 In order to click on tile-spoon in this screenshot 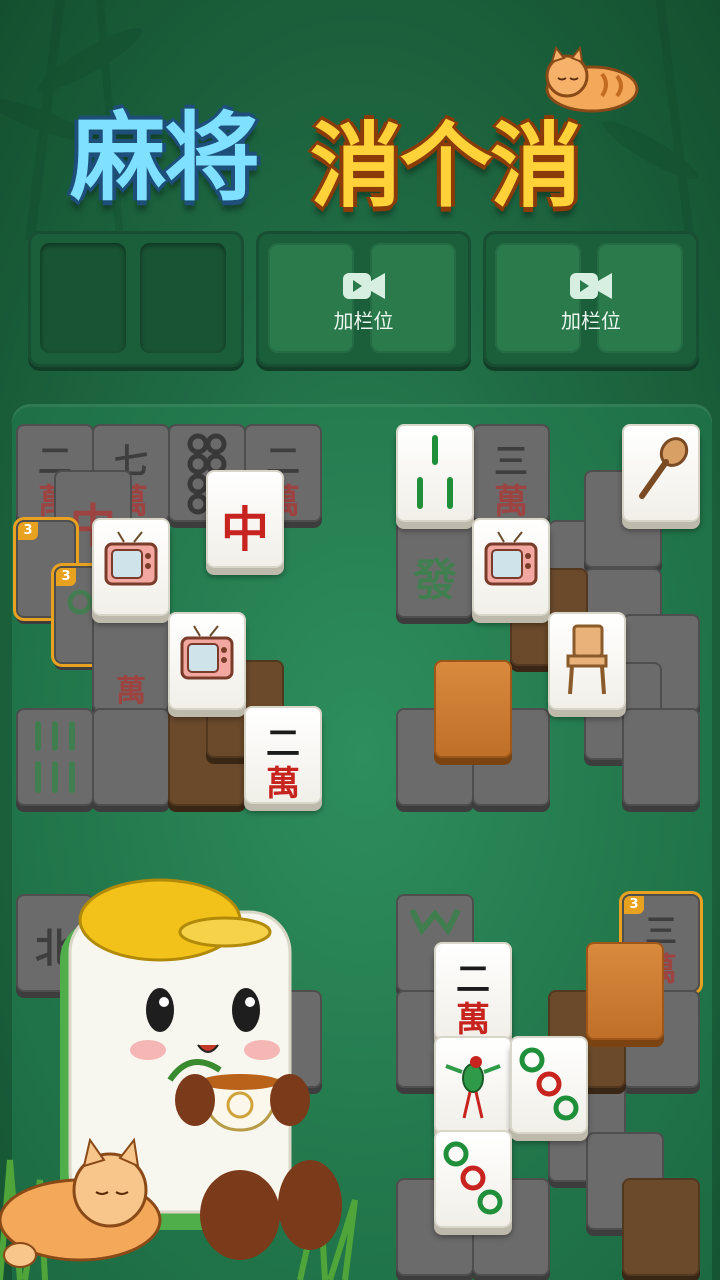, I will do `click(661, 473)`.